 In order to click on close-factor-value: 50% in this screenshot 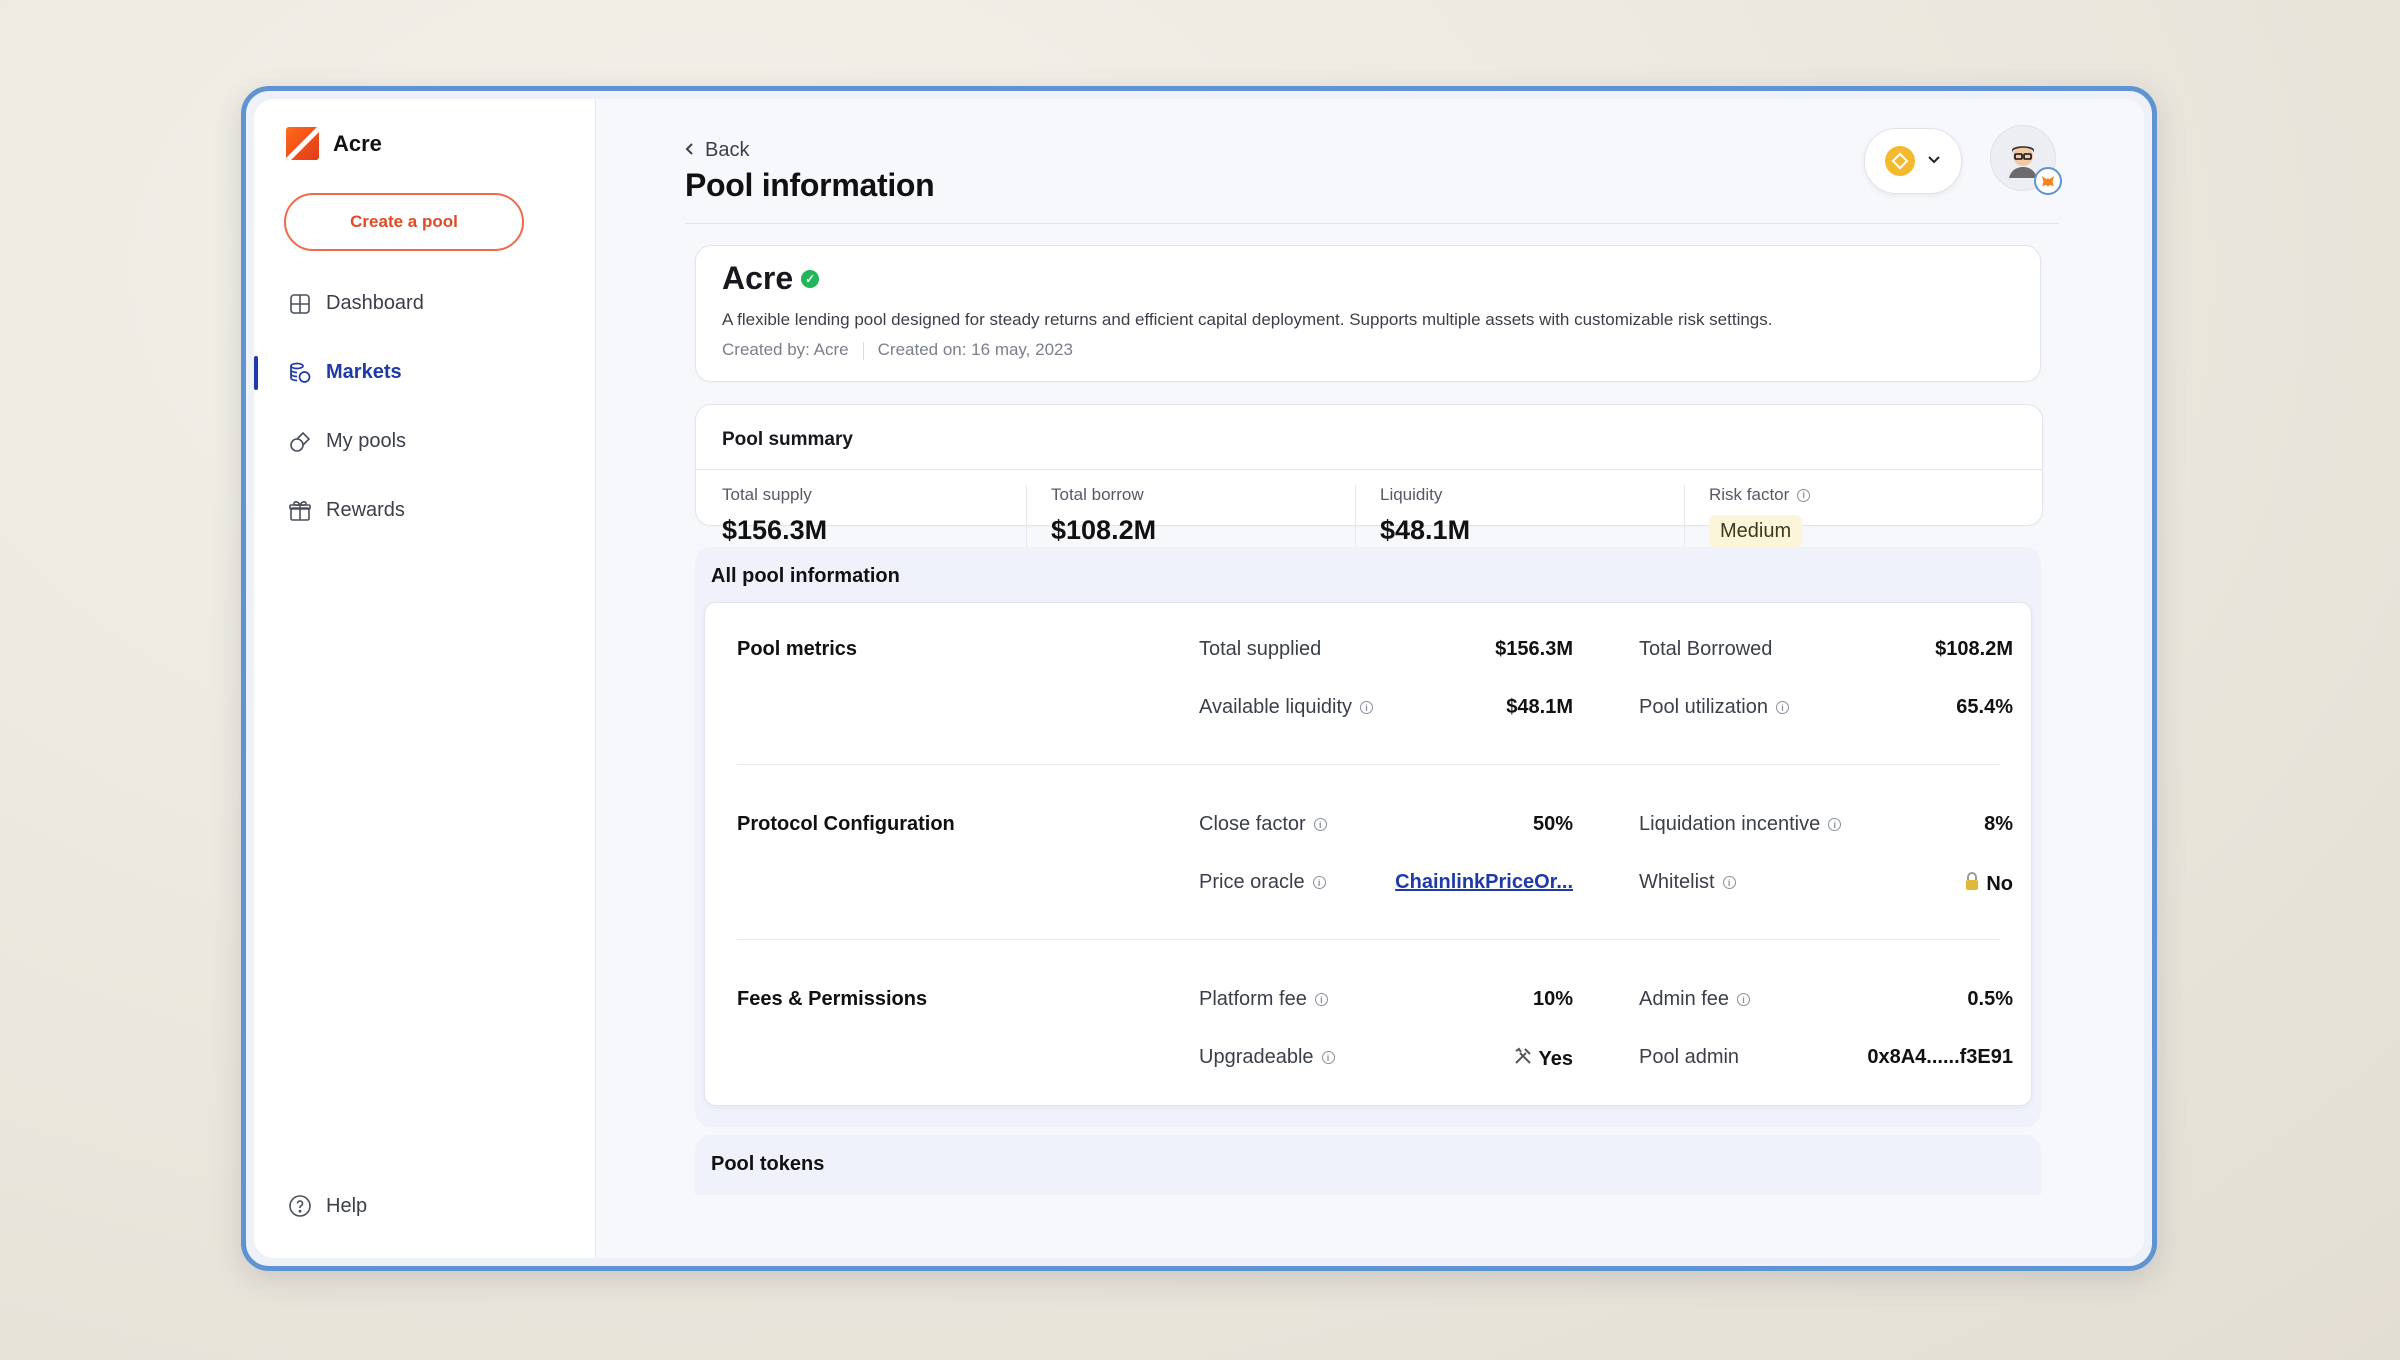, I will do `click(1552, 824)`.